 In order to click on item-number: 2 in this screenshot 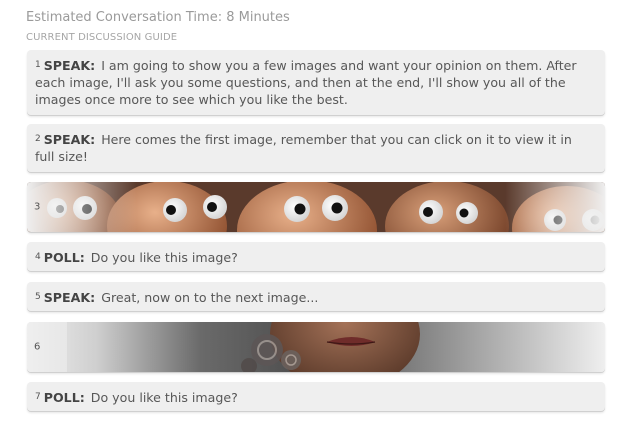, I will do `click(38, 139)`.